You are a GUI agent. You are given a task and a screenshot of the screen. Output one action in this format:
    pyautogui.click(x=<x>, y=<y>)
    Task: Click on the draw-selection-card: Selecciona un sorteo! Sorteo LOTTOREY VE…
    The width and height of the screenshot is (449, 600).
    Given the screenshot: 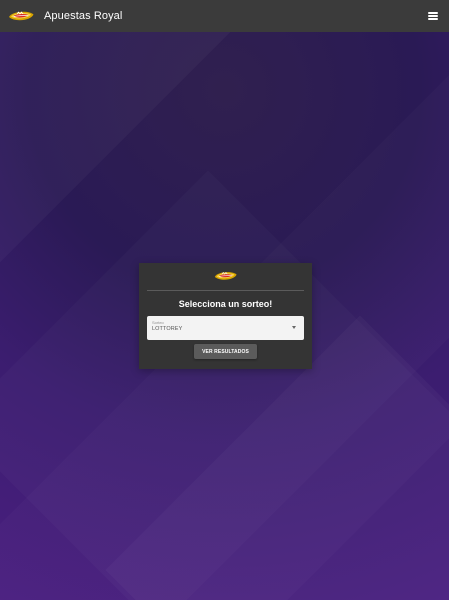 What is the action you would take?
    pyautogui.click(x=225, y=316)
    